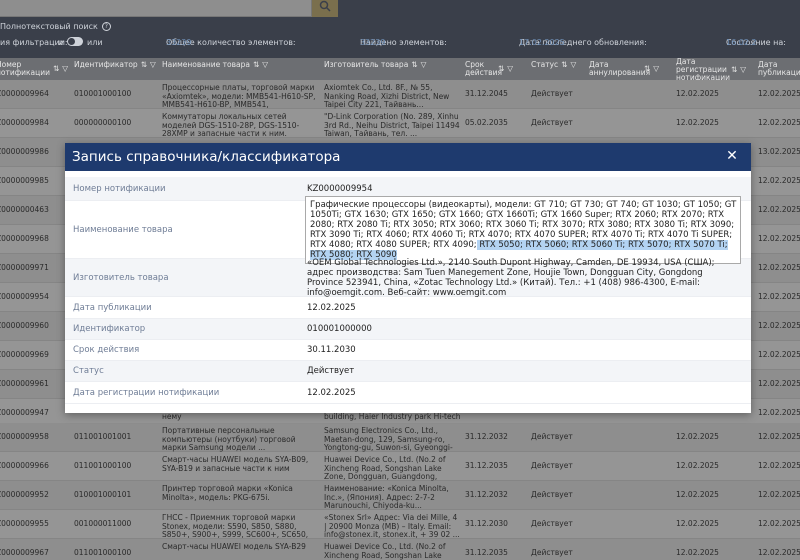 The height and width of the screenshot is (560, 800). What do you see at coordinates (331, 371) in the screenshot?
I see `field-value: Действует` at bounding box center [331, 371].